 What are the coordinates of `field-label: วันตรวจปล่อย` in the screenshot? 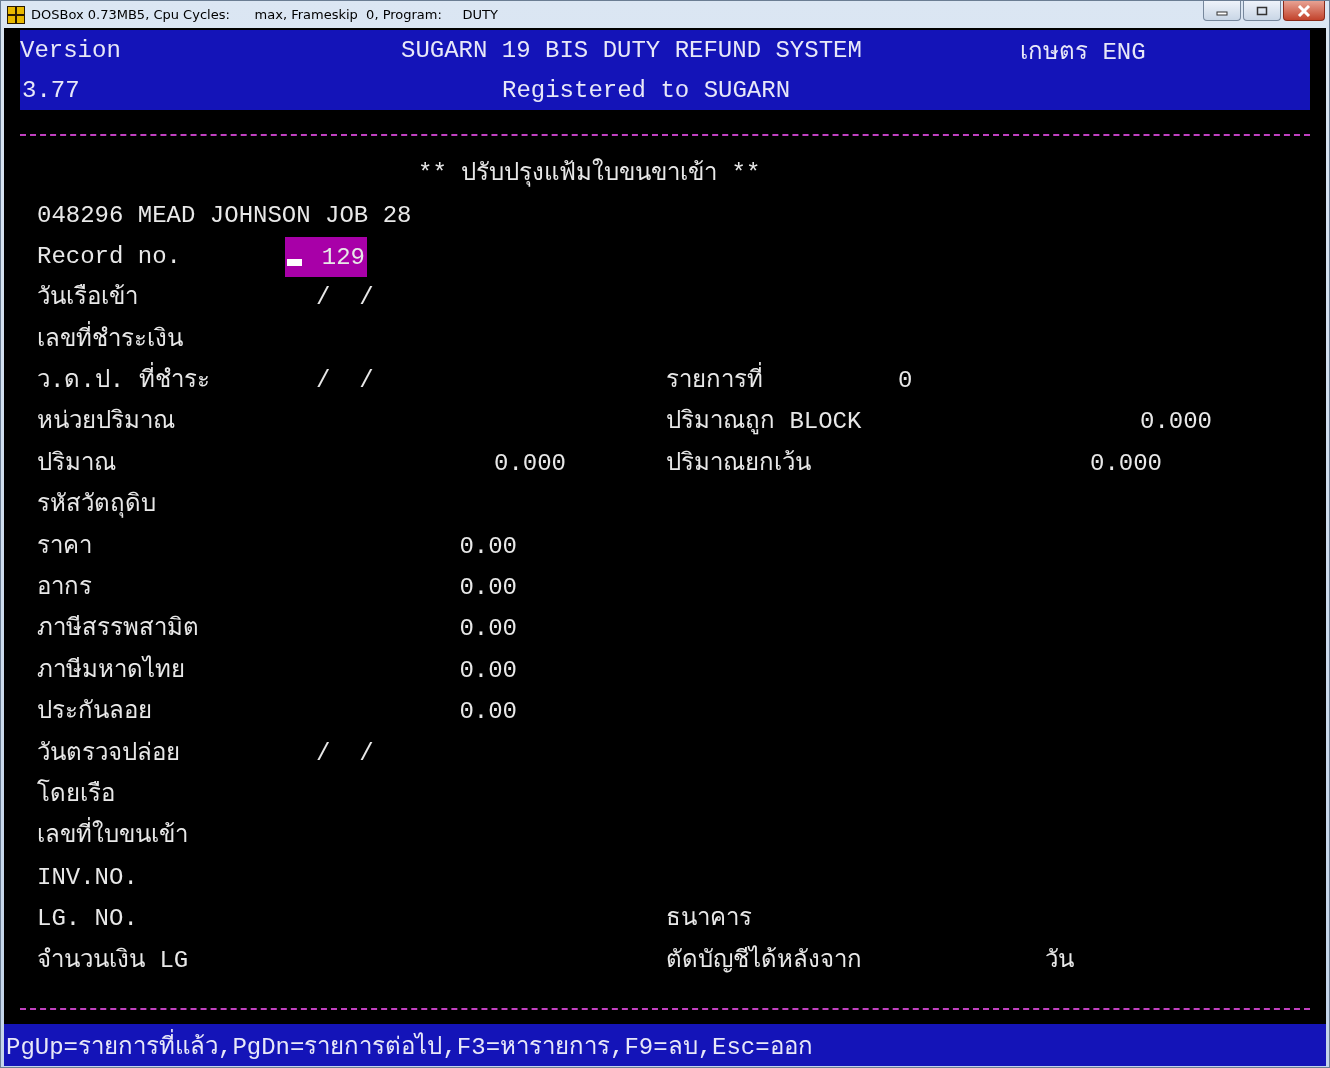 It's located at (108, 753).